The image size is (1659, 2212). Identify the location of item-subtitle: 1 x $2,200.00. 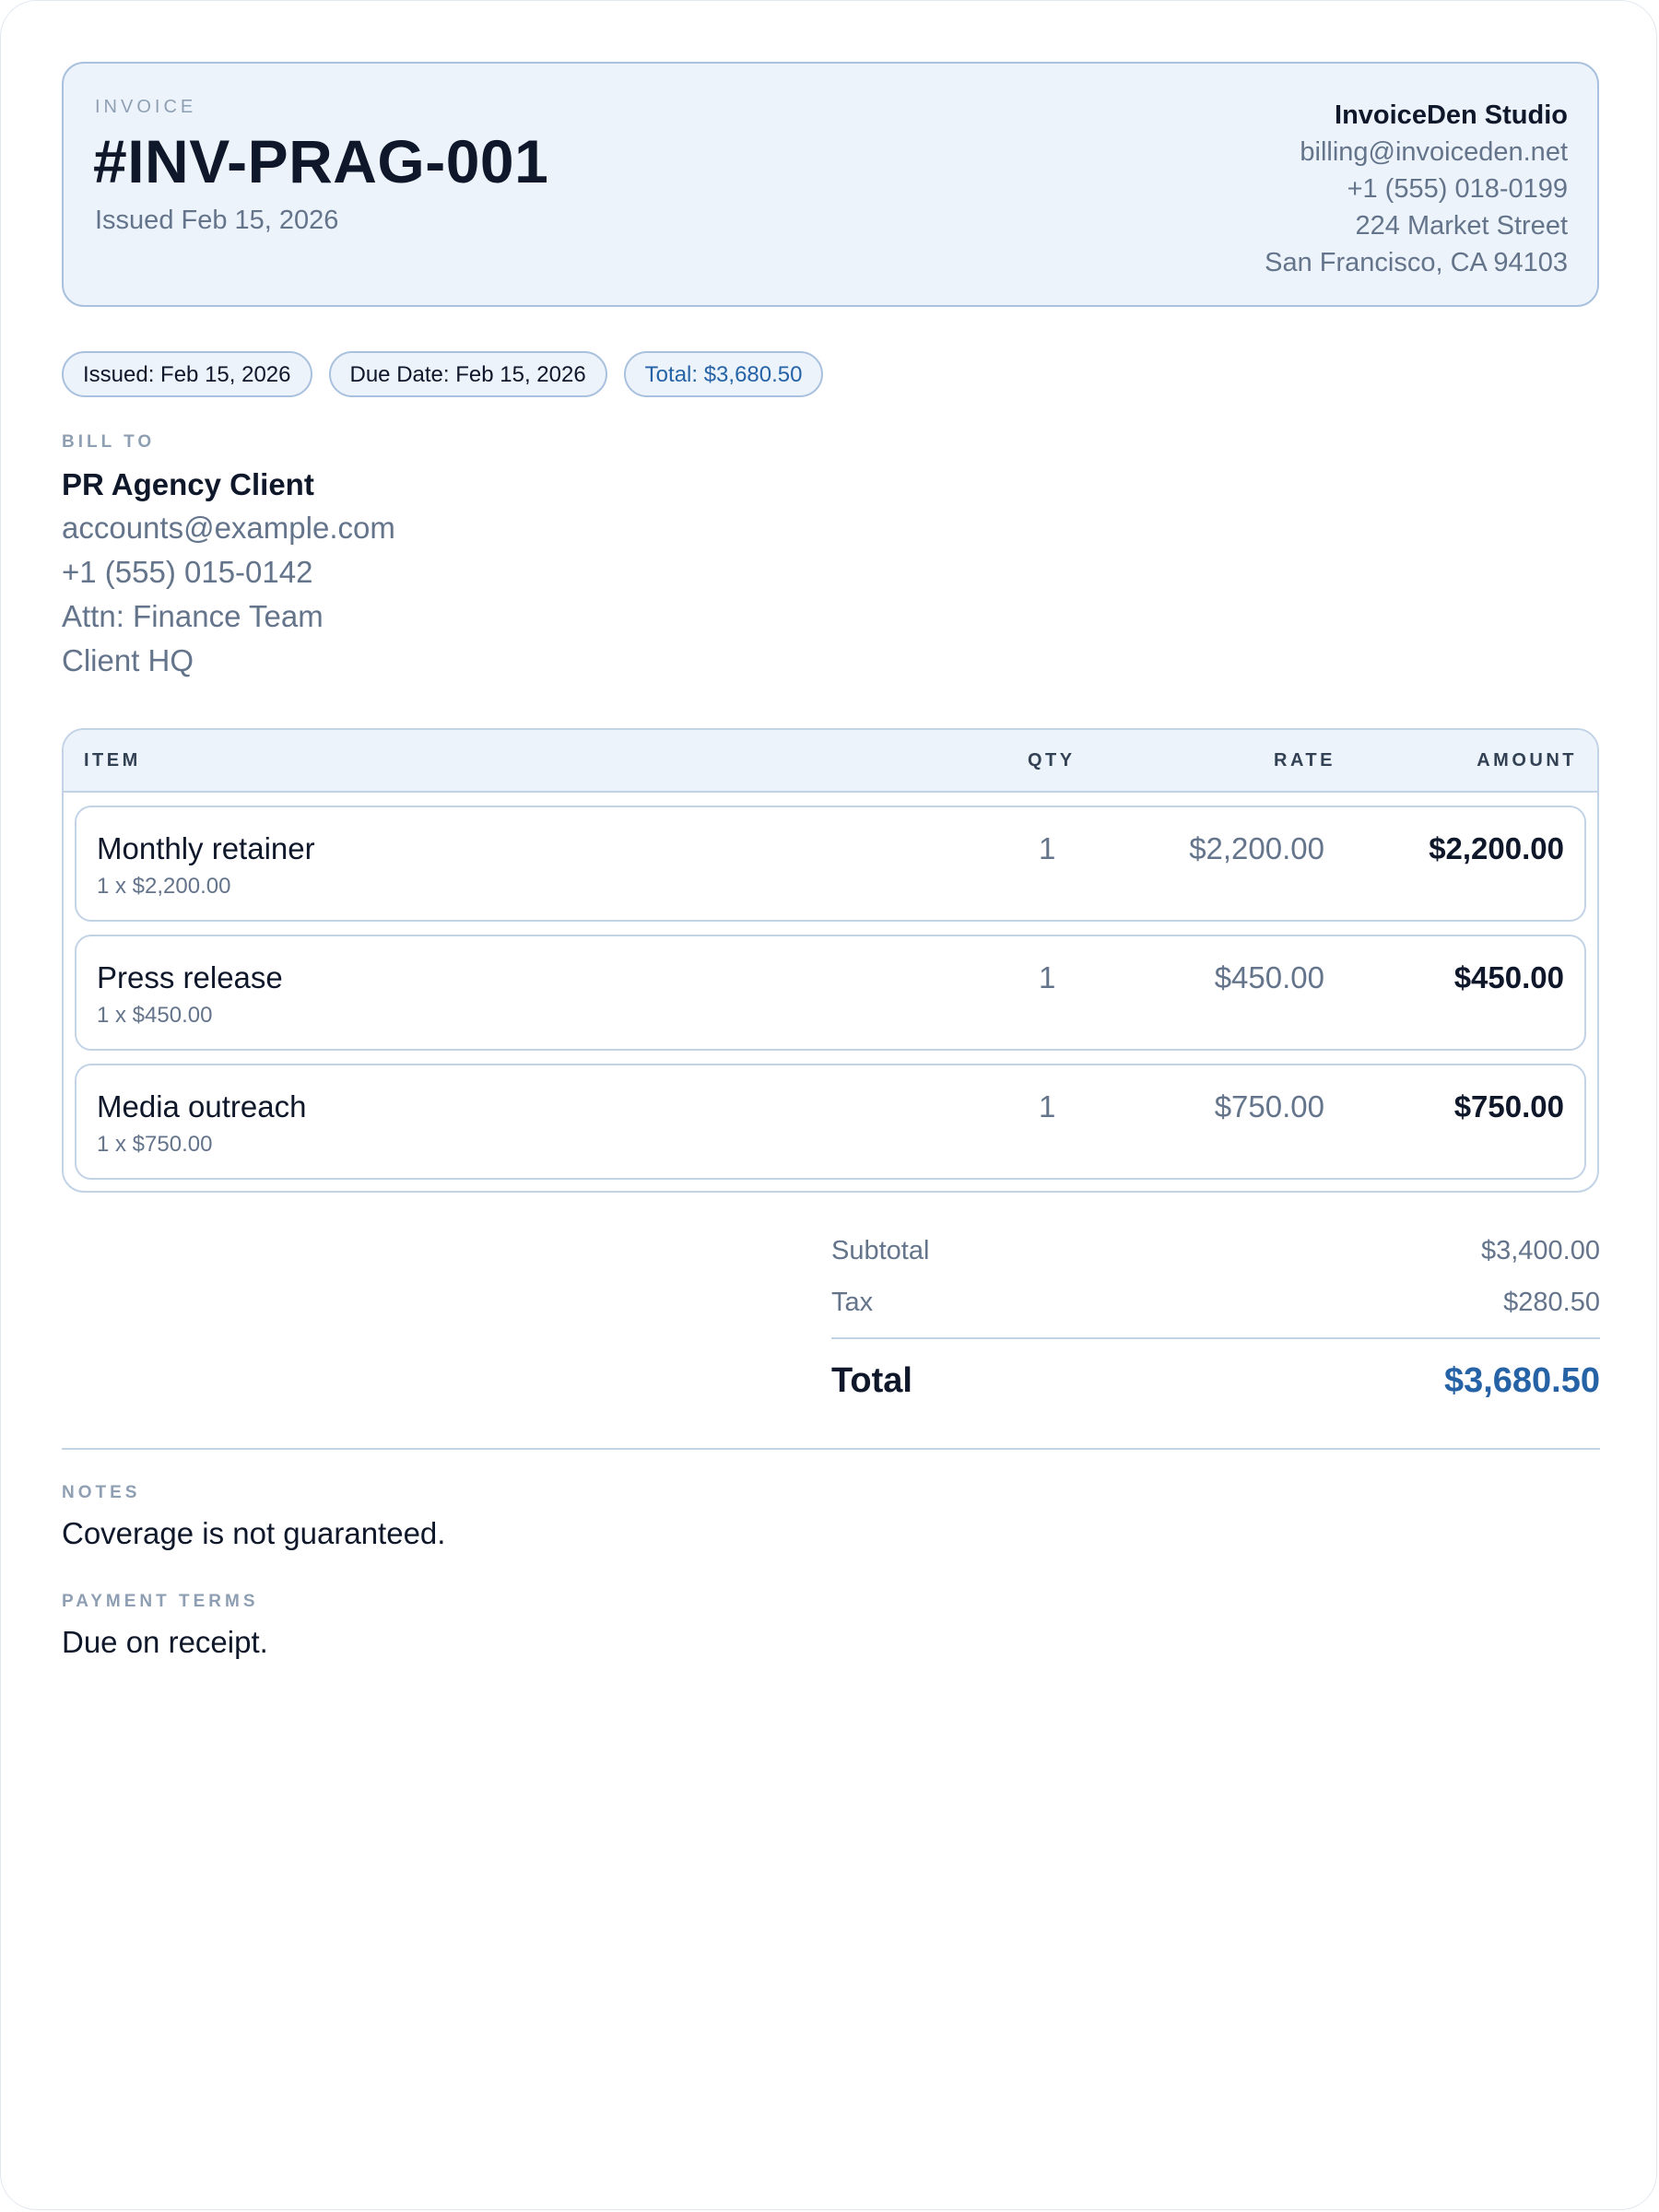
(164, 886).